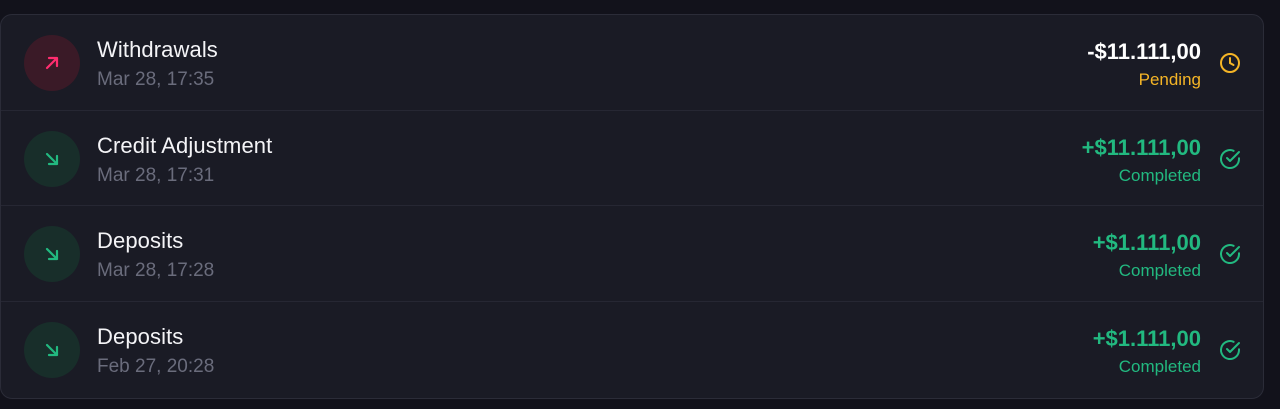 The image size is (1280, 409). What do you see at coordinates (156, 270) in the screenshot?
I see `transaction-date: Mar 28, 17:28` at bounding box center [156, 270].